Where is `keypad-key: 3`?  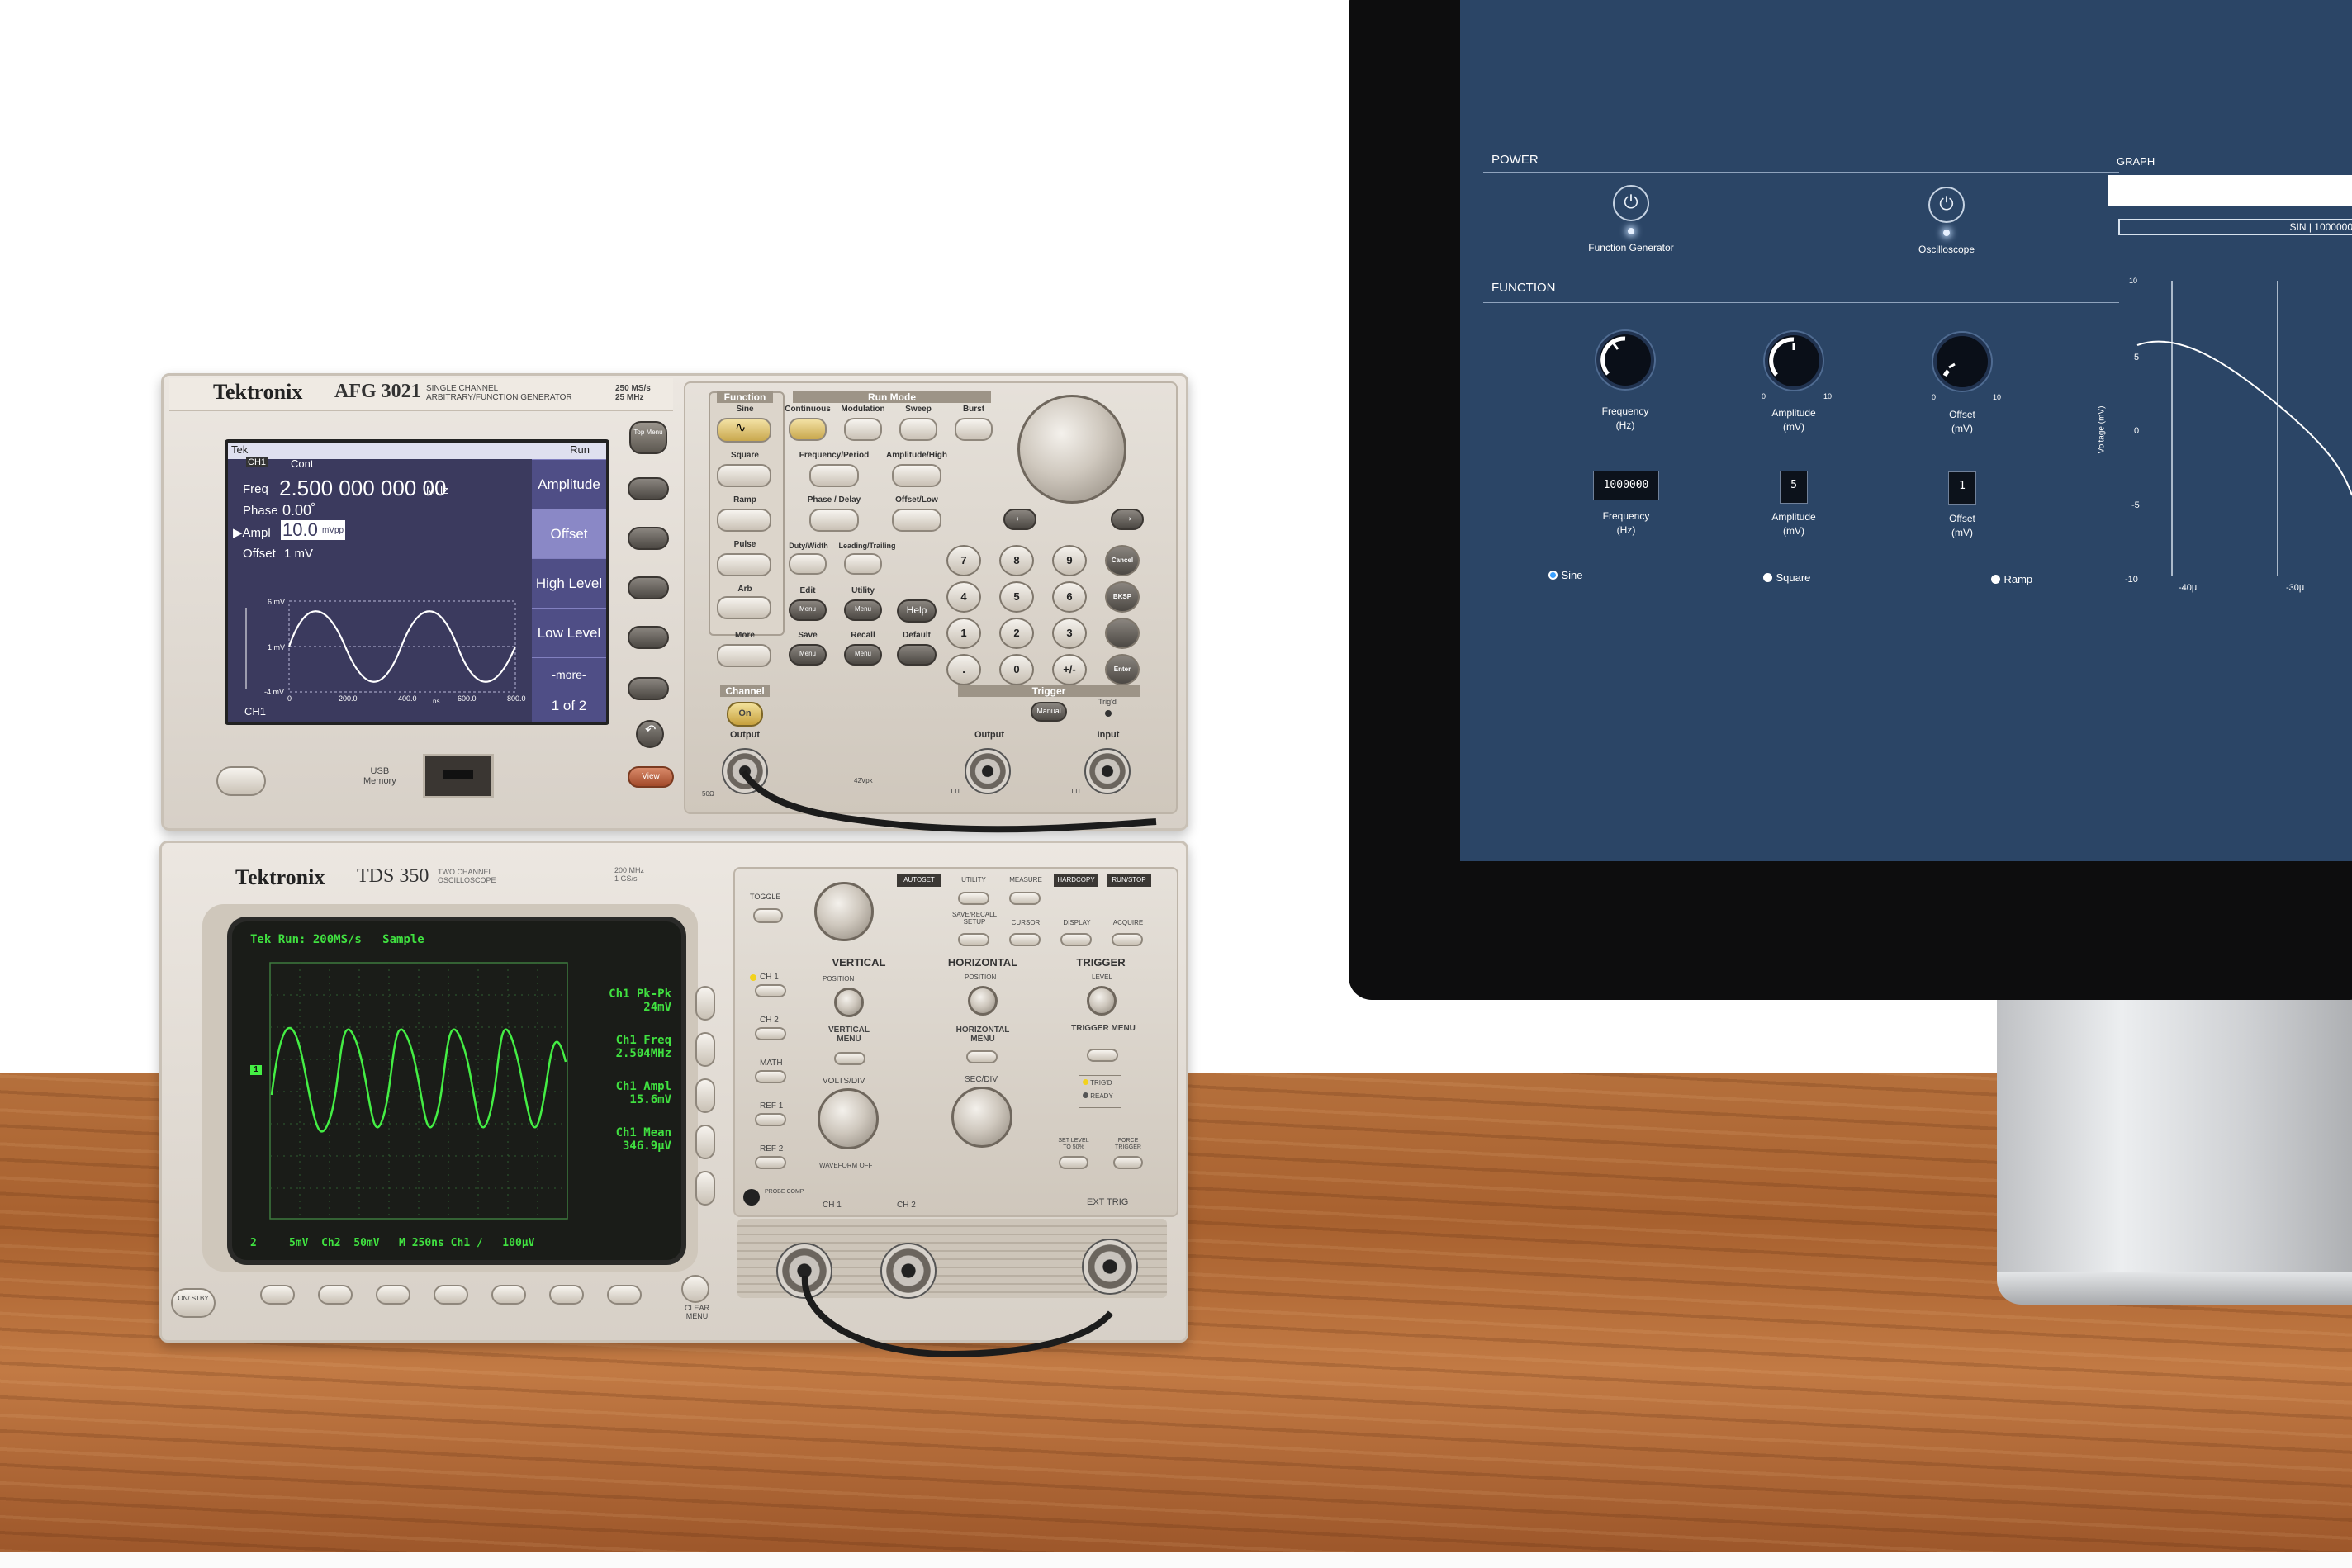
keypad-key: 3 is located at coordinates (1069, 633).